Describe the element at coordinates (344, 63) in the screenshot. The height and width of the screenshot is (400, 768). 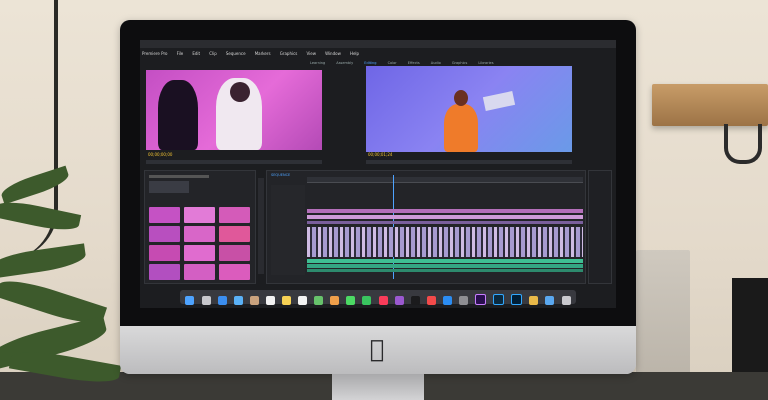
I see `tab-assembly: Assembly` at that location.